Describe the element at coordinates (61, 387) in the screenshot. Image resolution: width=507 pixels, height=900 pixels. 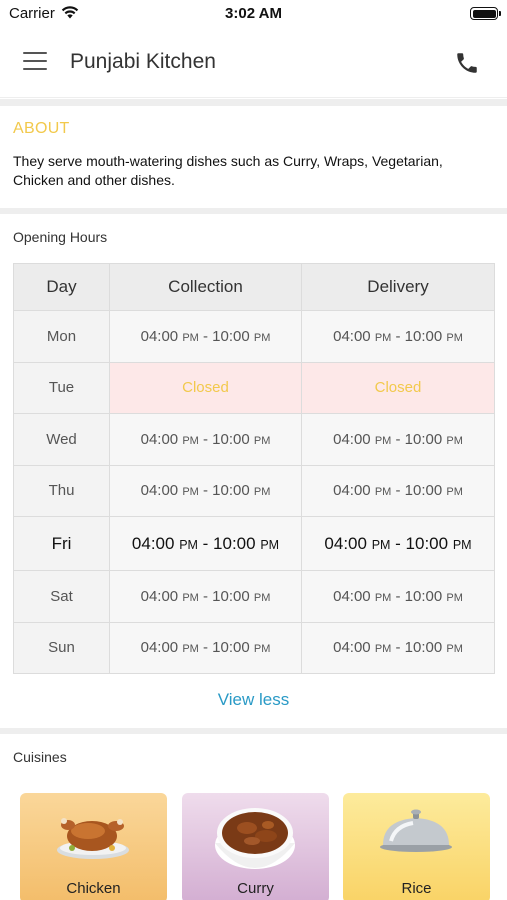
I see `day-cell: Tue` at that location.